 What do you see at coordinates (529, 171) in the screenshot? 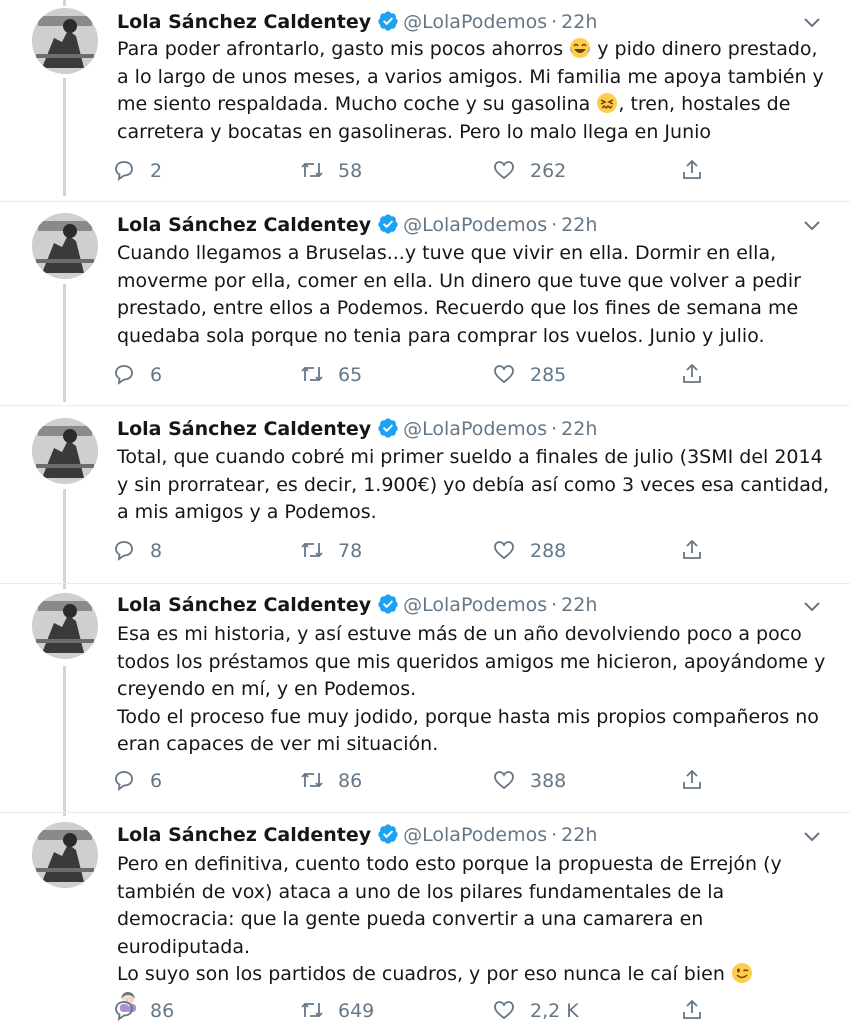
I see `like-button: 262` at bounding box center [529, 171].